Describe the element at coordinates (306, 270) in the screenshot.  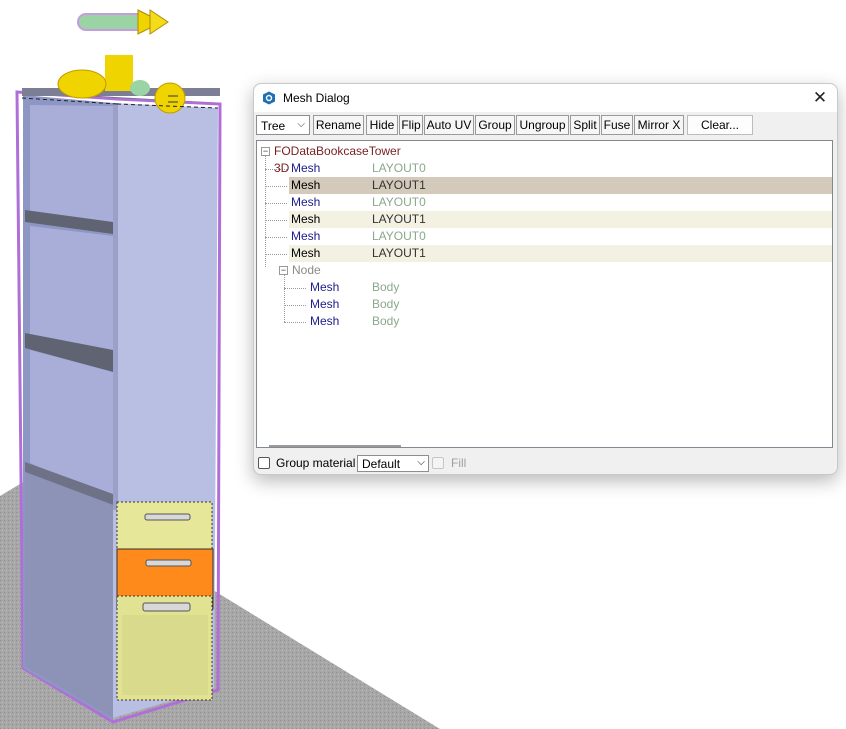
I see `node-label: Node` at that location.